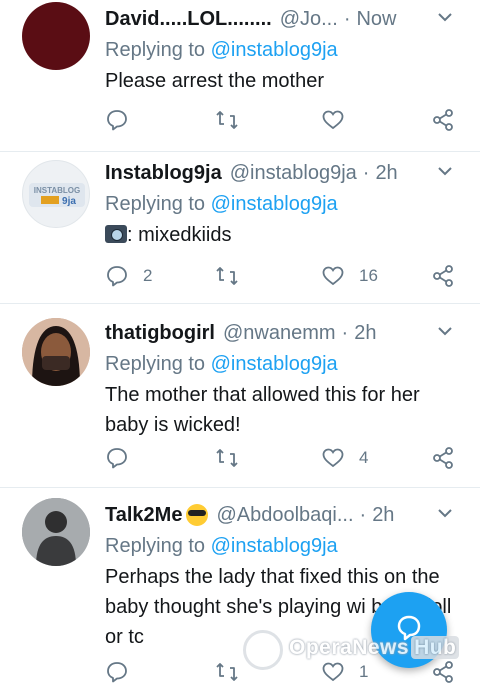 This screenshot has width=480, height=691. What do you see at coordinates (374, 648) in the screenshot?
I see `watermark-text: OperaNews Hub` at bounding box center [374, 648].